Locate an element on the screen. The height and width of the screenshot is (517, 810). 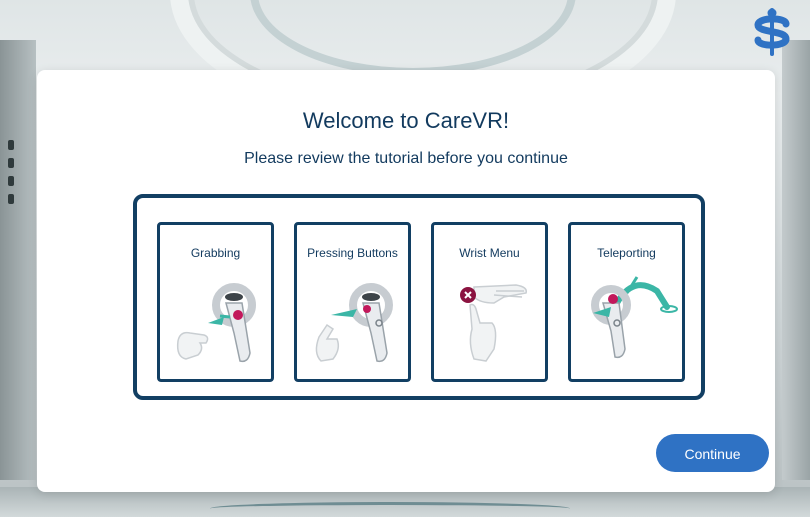
wrist-menu-hand-icon is located at coordinates (494, 323).